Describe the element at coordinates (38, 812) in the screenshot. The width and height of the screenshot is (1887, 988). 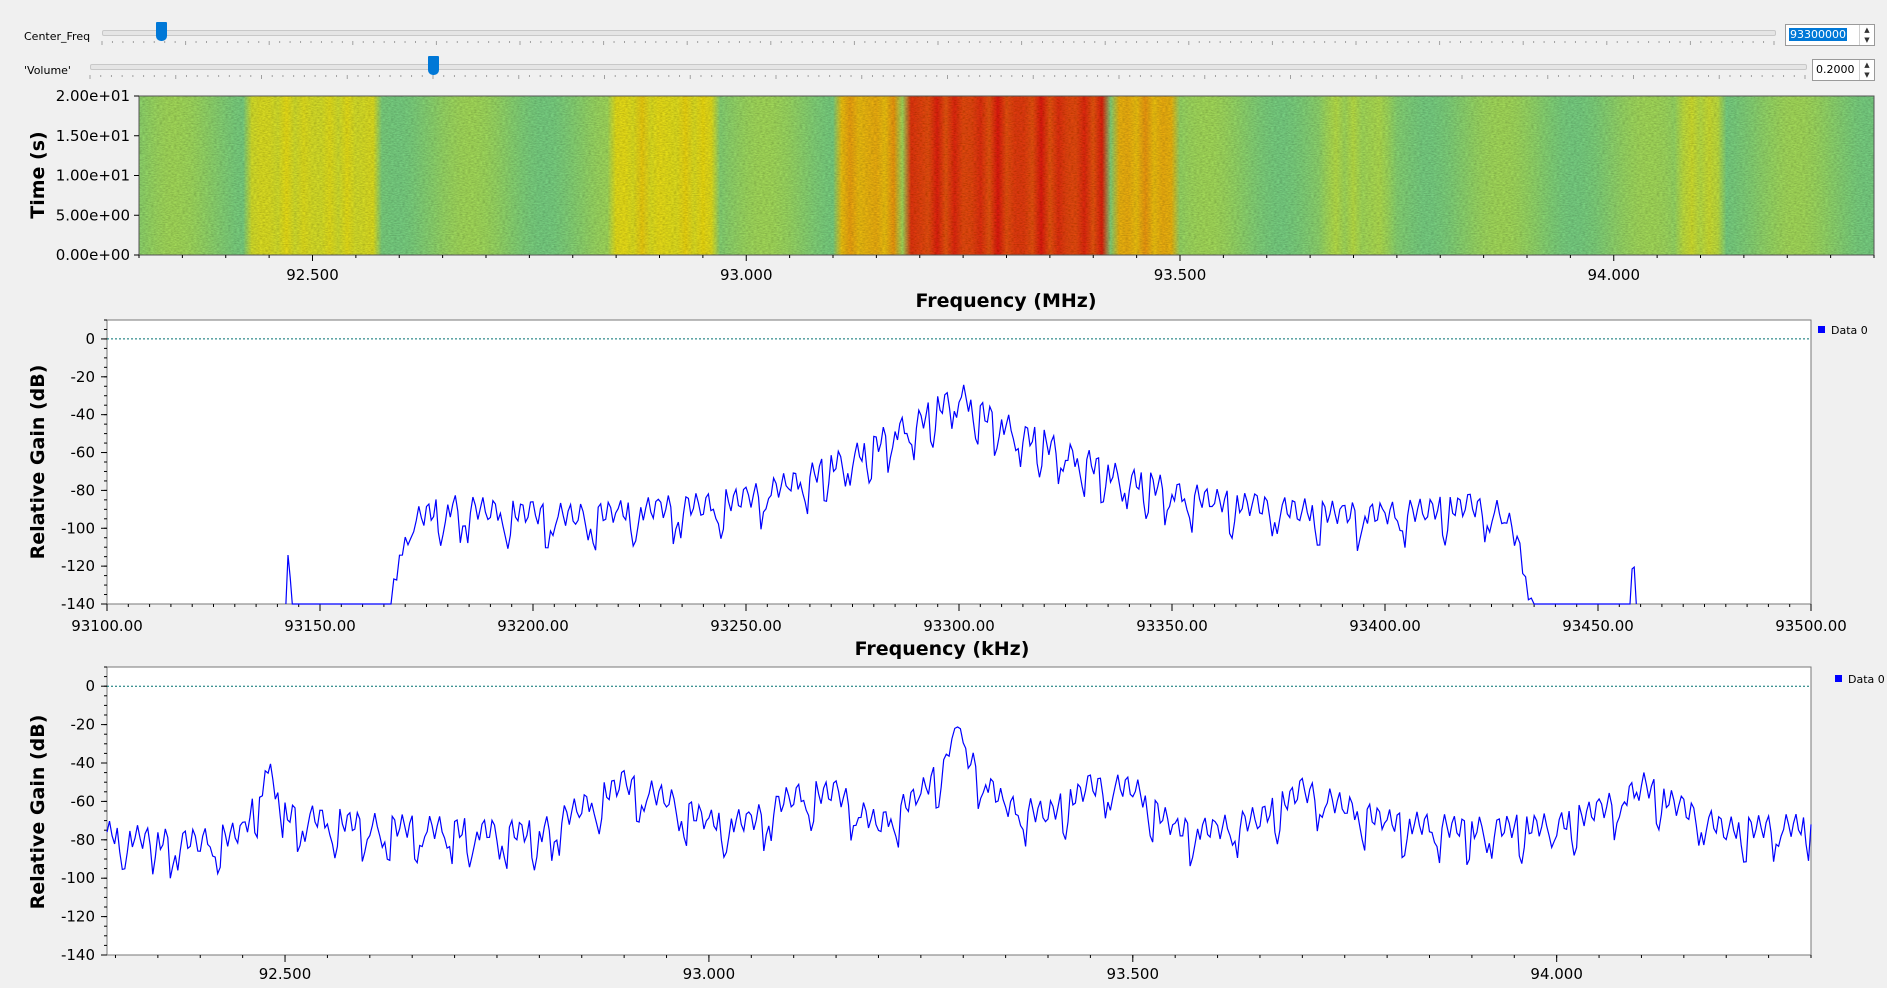
I see `plot2-ylabel: Relative Gain (dB)` at that location.